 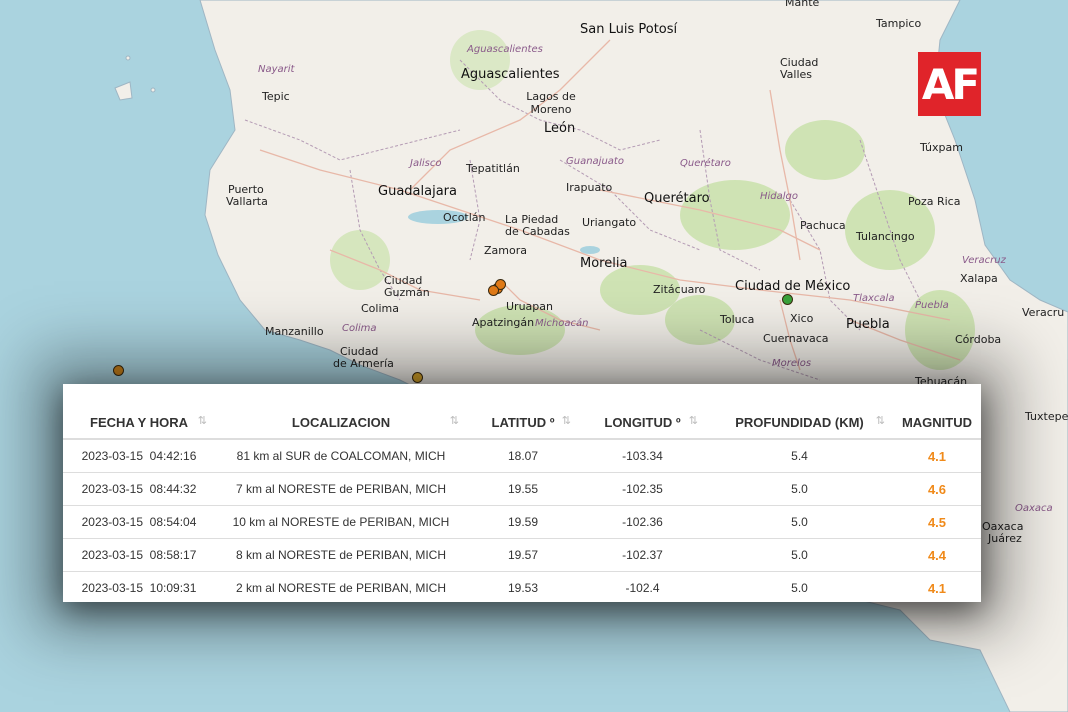 What do you see at coordinates (642, 522) in the screenshot?
I see `cell-longitud: -102.36` at bounding box center [642, 522].